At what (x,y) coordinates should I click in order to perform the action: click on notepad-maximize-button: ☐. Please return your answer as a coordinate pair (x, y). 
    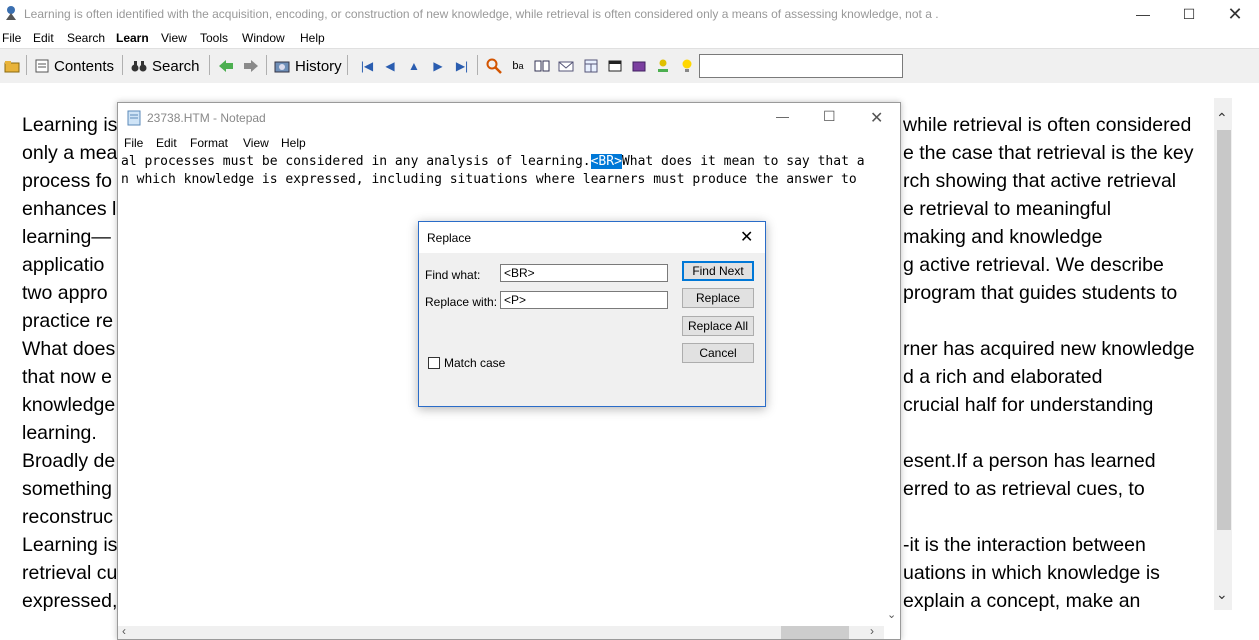
    Looking at the image, I should click on (829, 116).